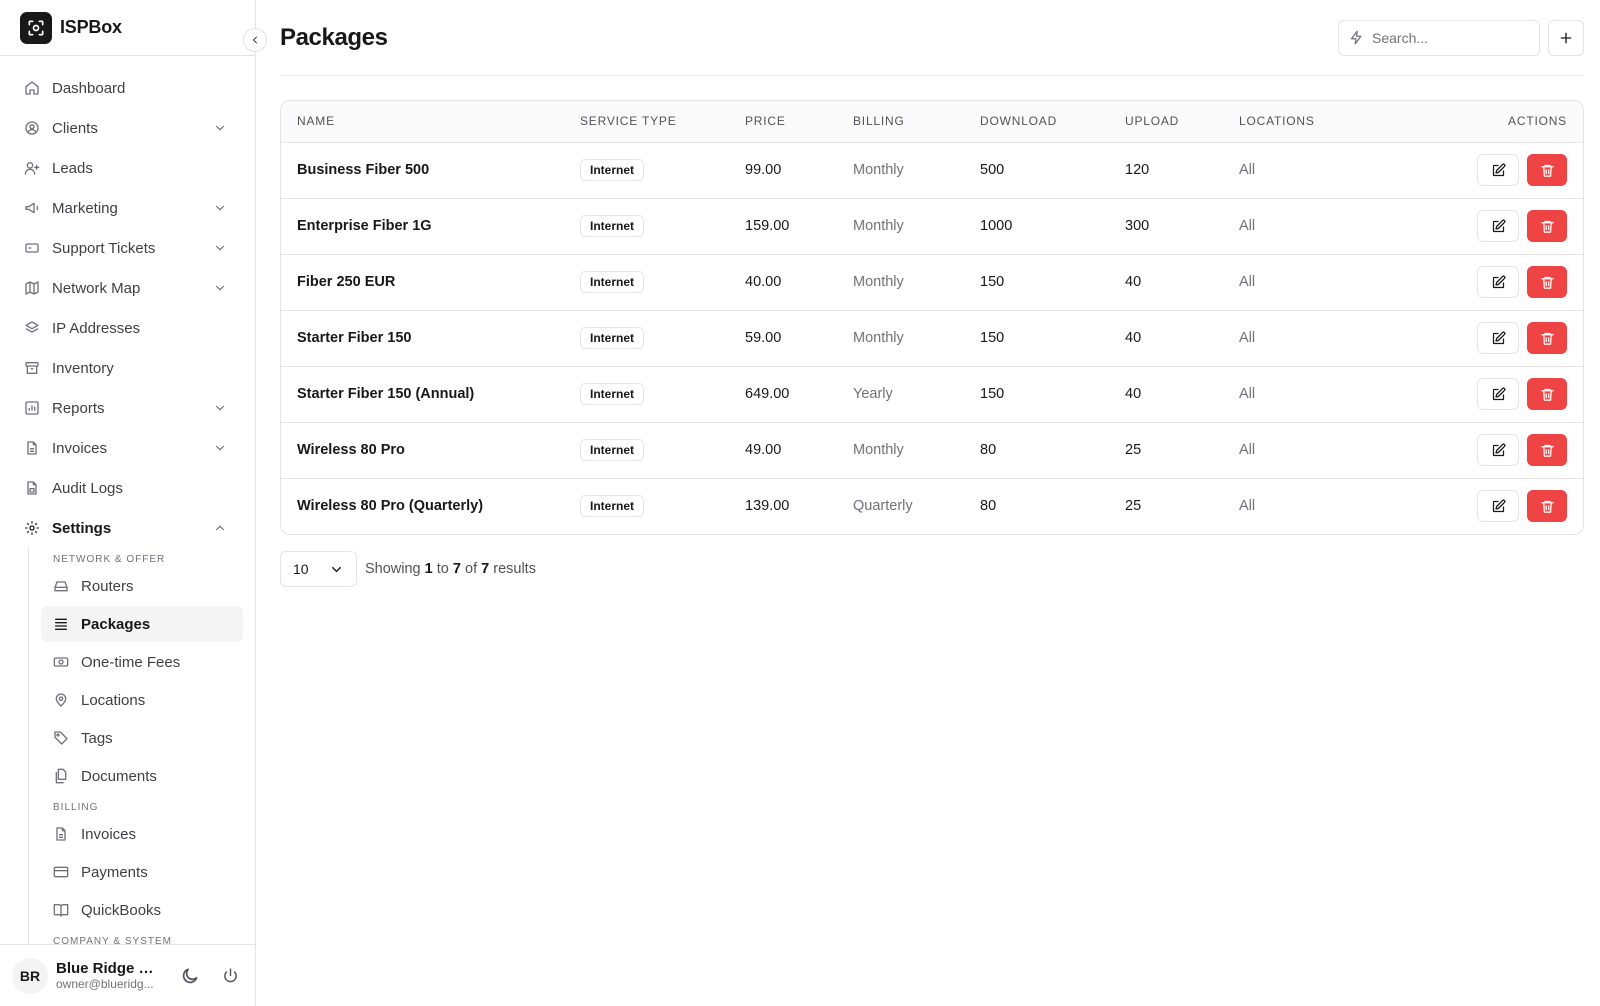 This screenshot has height=1006, width=1600. Describe the element at coordinates (127, 88) in the screenshot. I see `sidebar-item-dashboard: Dashboard` at that location.